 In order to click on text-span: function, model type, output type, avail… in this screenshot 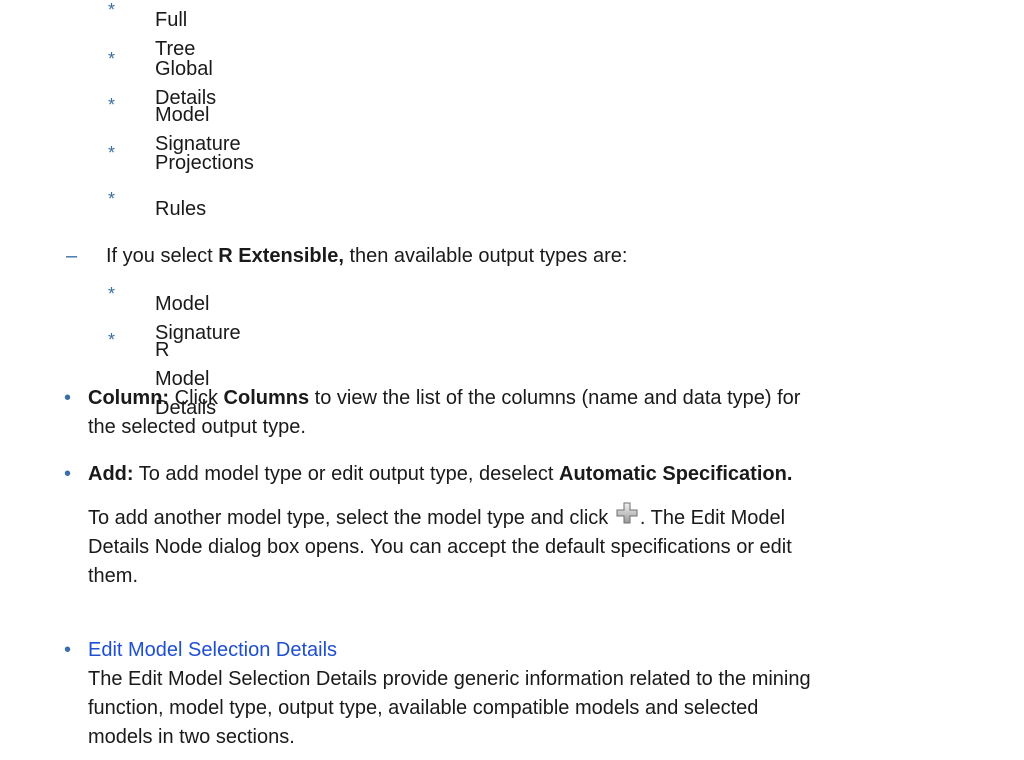, I will do `click(423, 708)`.